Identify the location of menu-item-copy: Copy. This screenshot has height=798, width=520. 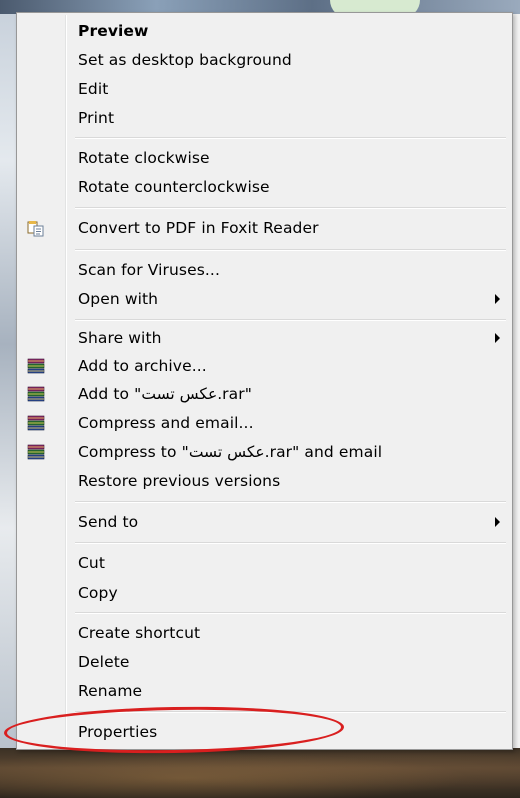
(264, 593).